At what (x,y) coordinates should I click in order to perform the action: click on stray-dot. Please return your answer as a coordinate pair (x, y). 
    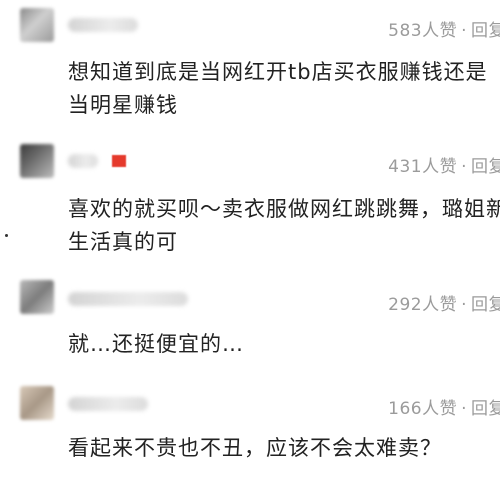
    Looking at the image, I should click on (6, 235).